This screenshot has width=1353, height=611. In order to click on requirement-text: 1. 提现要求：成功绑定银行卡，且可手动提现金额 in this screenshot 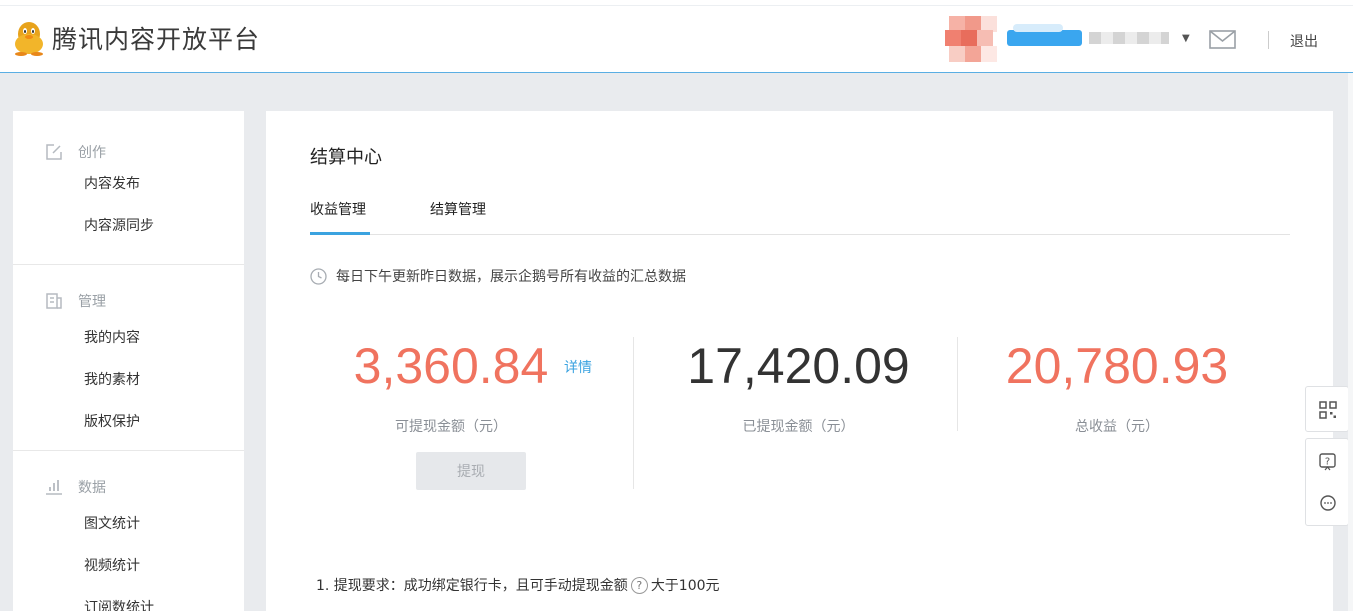, I will do `click(472, 586)`.